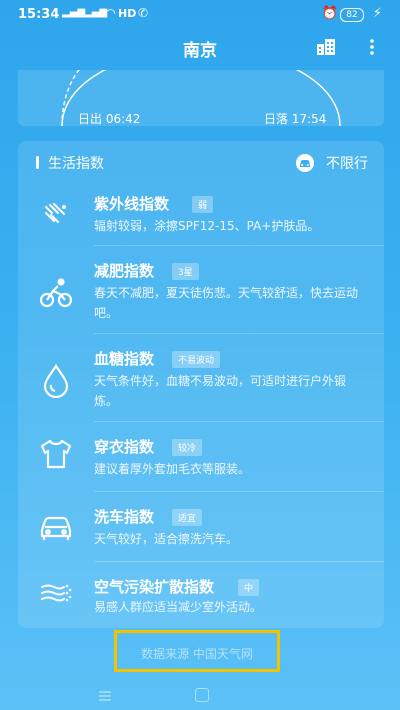  Describe the element at coordinates (105, 696) in the screenshot. I see `menu-icon` at that location.